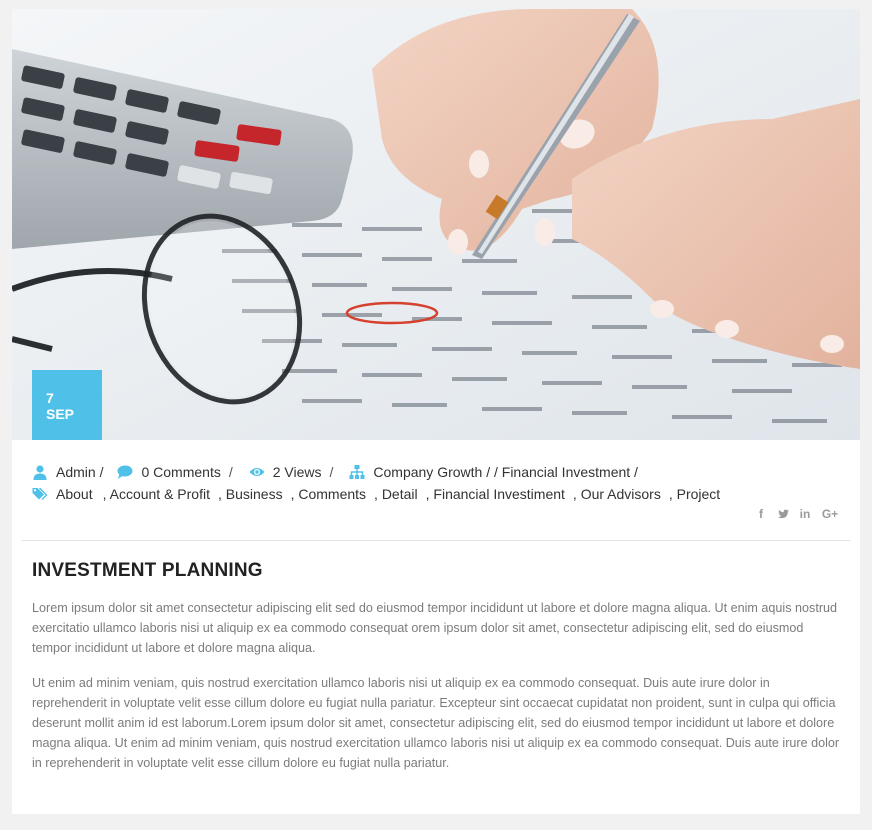 Image resolution: width=872 pixels, height=830 pixels. Describe the element at coordinates (79, 472) in the screenshot. I see `author-link: Admin /` at that location.